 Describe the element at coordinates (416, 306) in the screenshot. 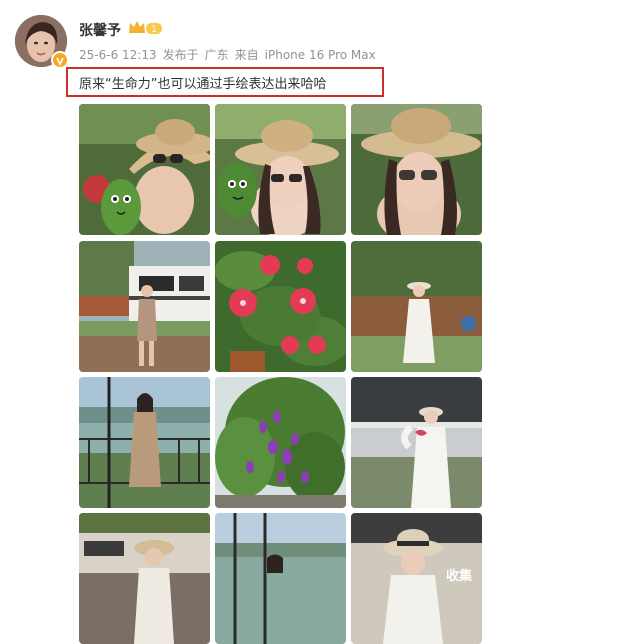

I see `photo-white-robe-garden` at that location.